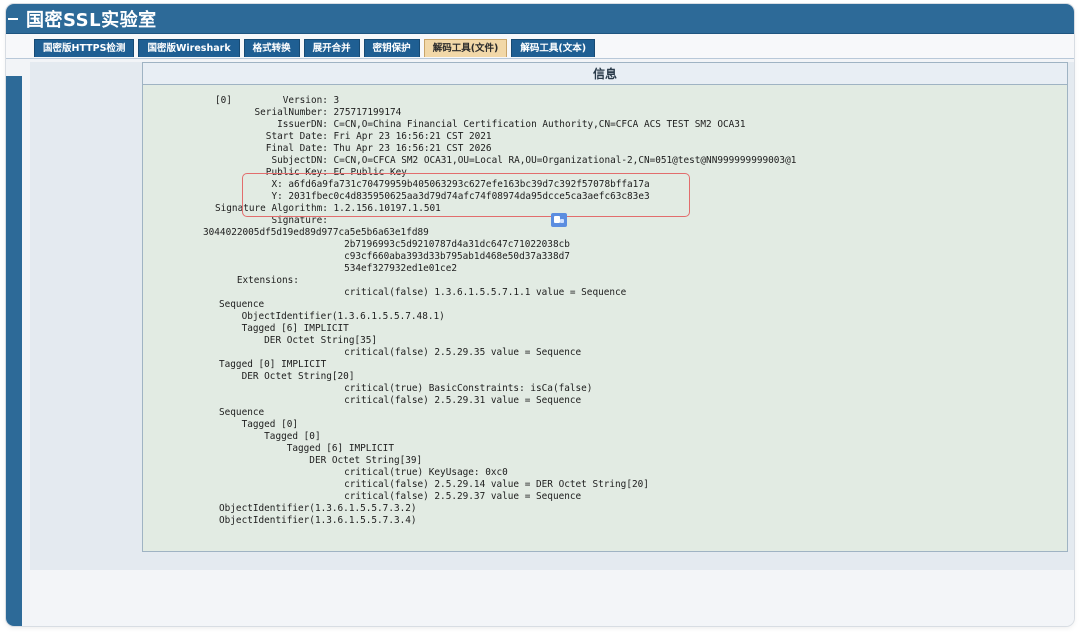 The width and height of the screenshot is (1080, 632). I want to click on tab-expand-merge: 展开合并, so click(331, 48).